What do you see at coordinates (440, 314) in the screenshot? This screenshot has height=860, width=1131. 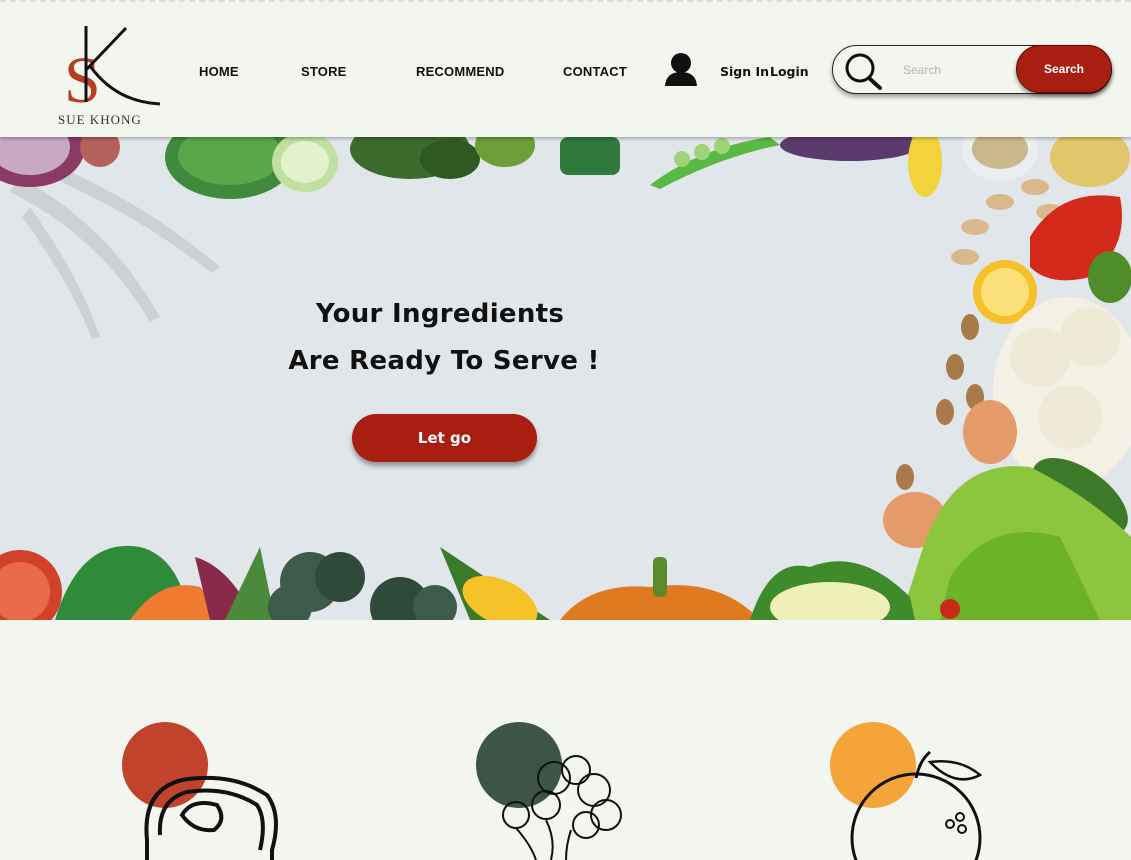 I see `hero-title-line1: Your Ingredients` at bounding box center [440, 314].